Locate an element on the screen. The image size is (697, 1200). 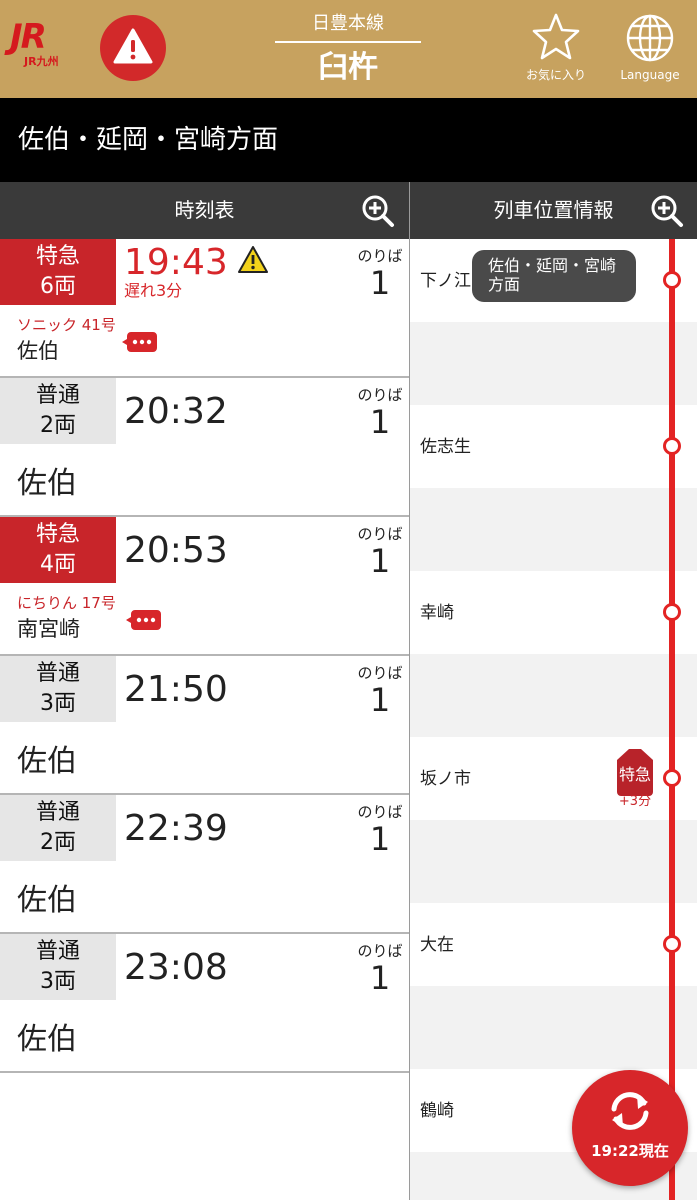
direction-tooltip: 佐伯・延岡・宮崎方面 is located at coordinates (554, 276).